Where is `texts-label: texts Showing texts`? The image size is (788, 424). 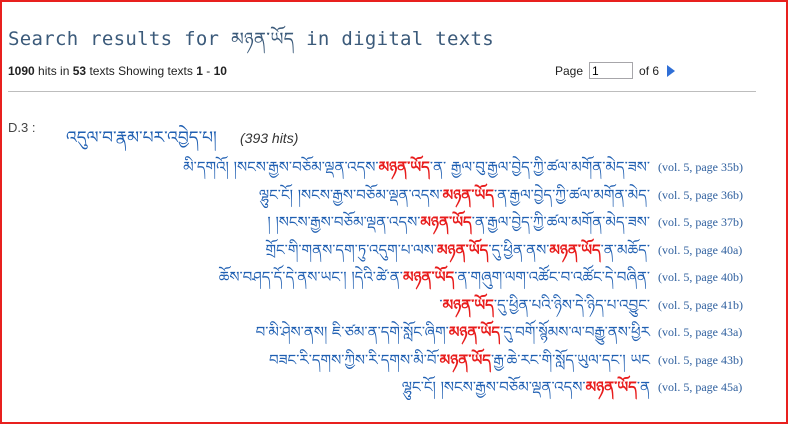 texts-label: texts Showing texts is located at coordinates (141, 71).